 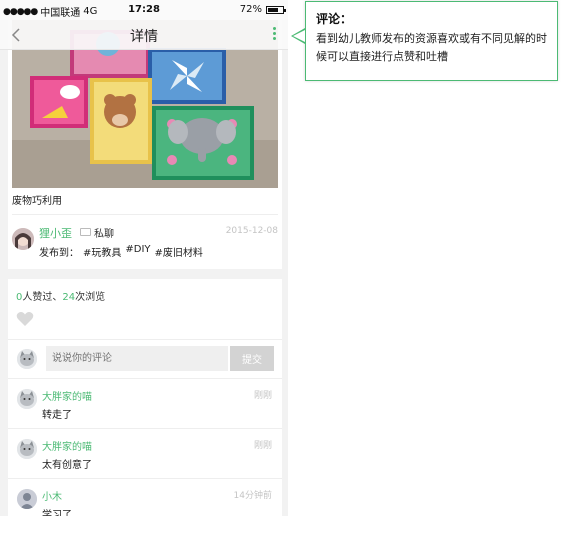 I want to click on battery-icon, so click(x=276, y=9).